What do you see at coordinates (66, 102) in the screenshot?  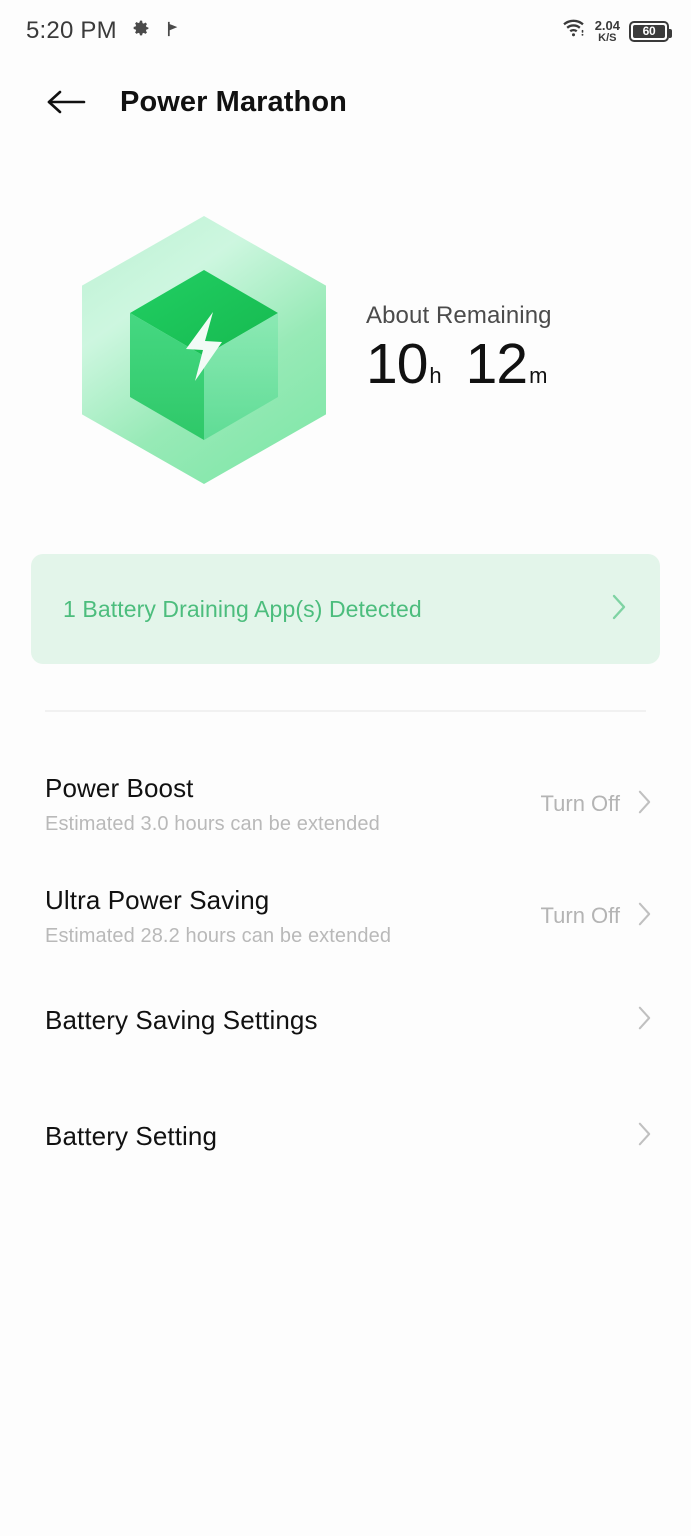 I see `back-arrow-icon` at bounding box center [66, 102].